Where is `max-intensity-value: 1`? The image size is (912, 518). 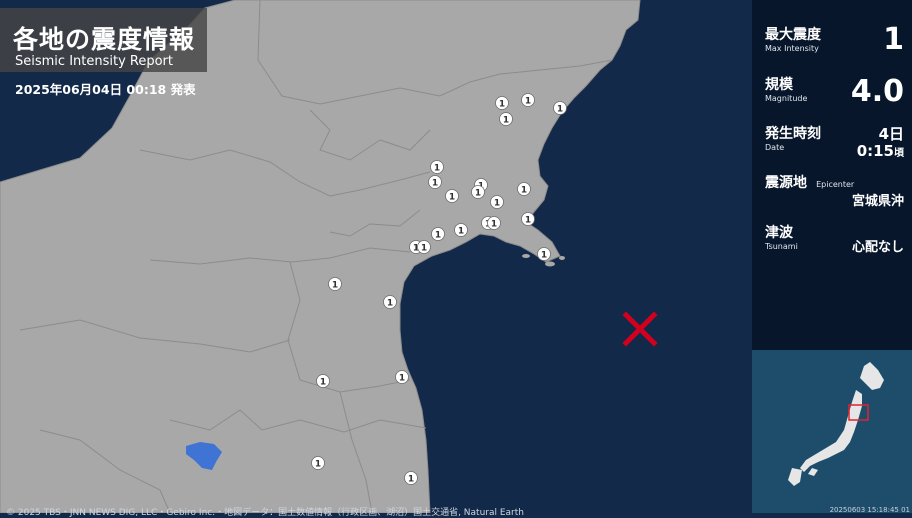
max-intensity-value: 1 is located at coordinates (893, 39).